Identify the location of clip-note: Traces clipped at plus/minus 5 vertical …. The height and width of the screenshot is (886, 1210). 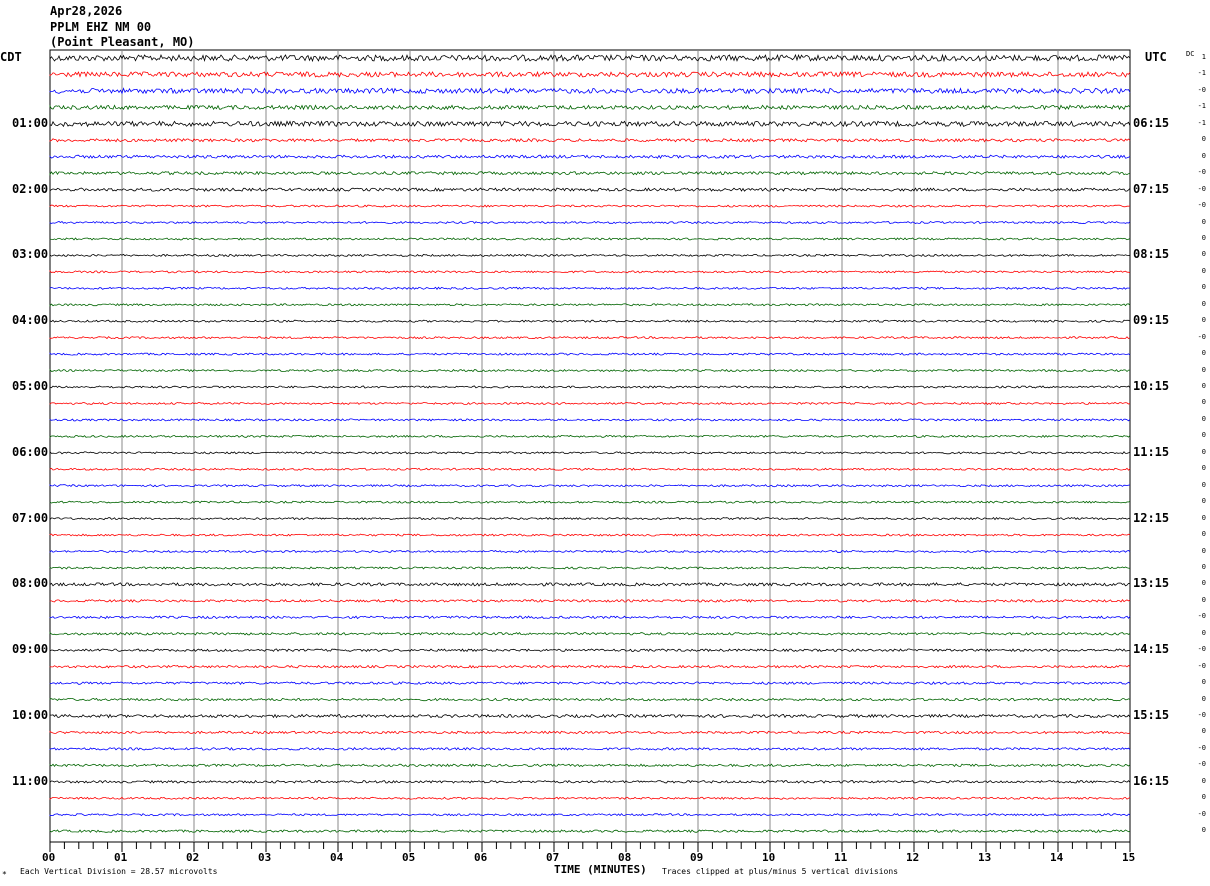
(780, 871).